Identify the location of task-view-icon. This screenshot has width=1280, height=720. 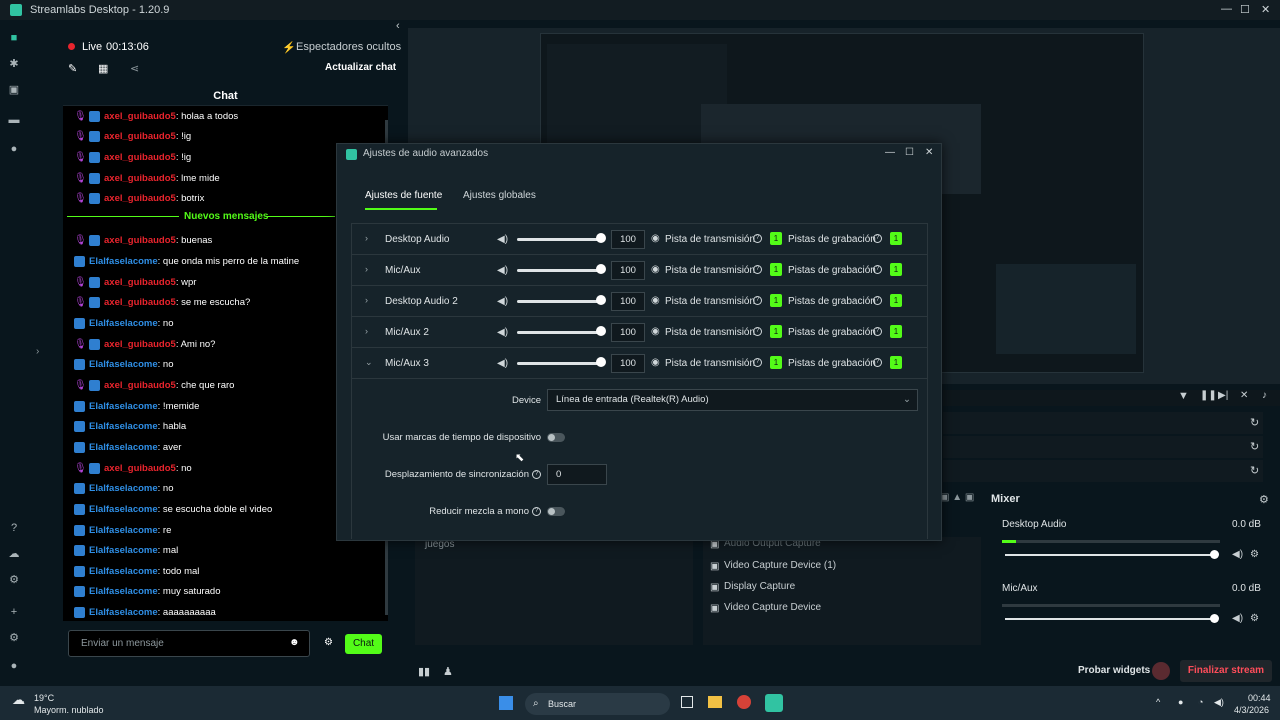
(687, 702).